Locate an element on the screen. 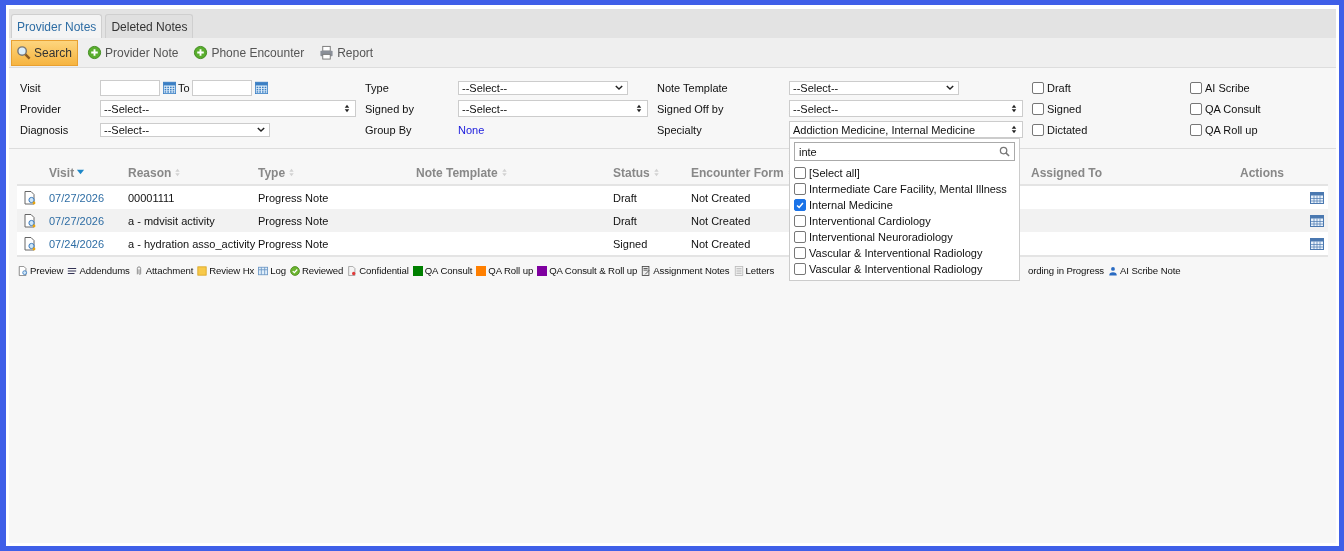  legend-label: Addendums is located at coordinates (104, 270).